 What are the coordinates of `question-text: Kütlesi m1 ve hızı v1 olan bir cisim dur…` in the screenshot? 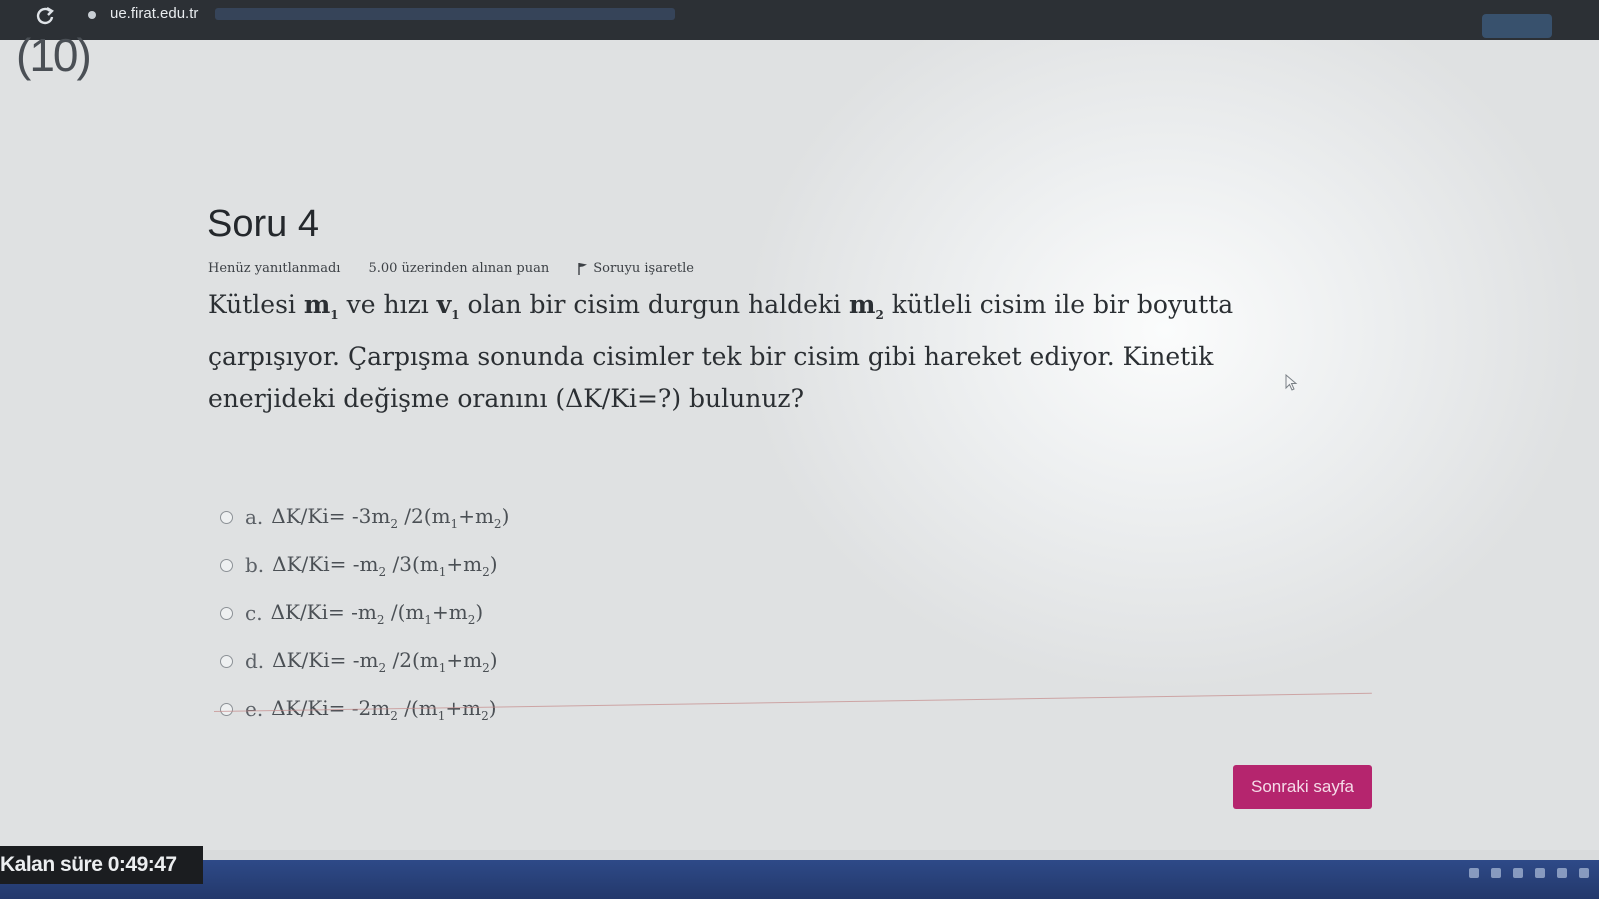 It's located at (721, 351).